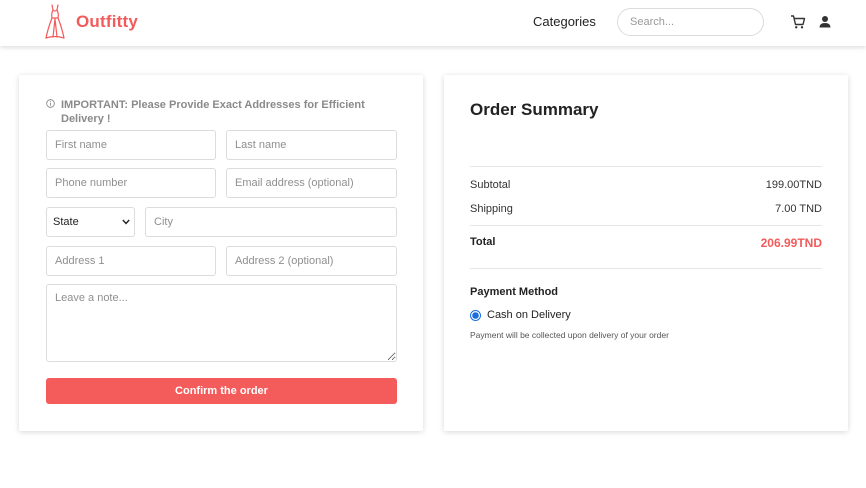 The image size is (866, 488). I want to click on confirm-order-button: Confirm the order, so click(221, 391).